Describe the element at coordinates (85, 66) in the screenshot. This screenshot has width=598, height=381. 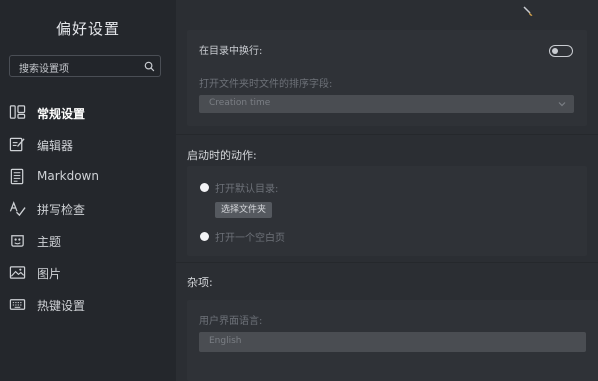
I see `search-input: 搜索设置项` at that location.